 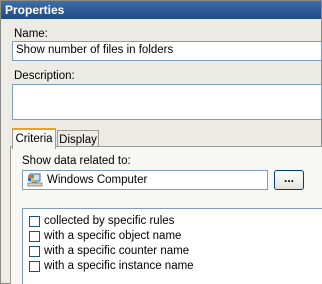 What do you see at coordinates (119, 266) in the screenshot?
I see `condition-label: with a specific instance name` at bounding box center [119, 266].